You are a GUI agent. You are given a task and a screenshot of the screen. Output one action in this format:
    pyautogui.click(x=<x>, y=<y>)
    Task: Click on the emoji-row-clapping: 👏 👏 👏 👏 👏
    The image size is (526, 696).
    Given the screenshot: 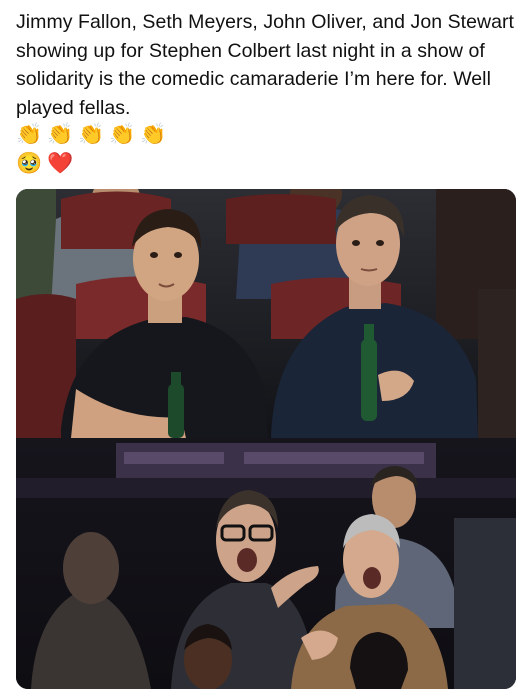 What is the action you would take?
    pyautogui.click(x=91, y=135)
    